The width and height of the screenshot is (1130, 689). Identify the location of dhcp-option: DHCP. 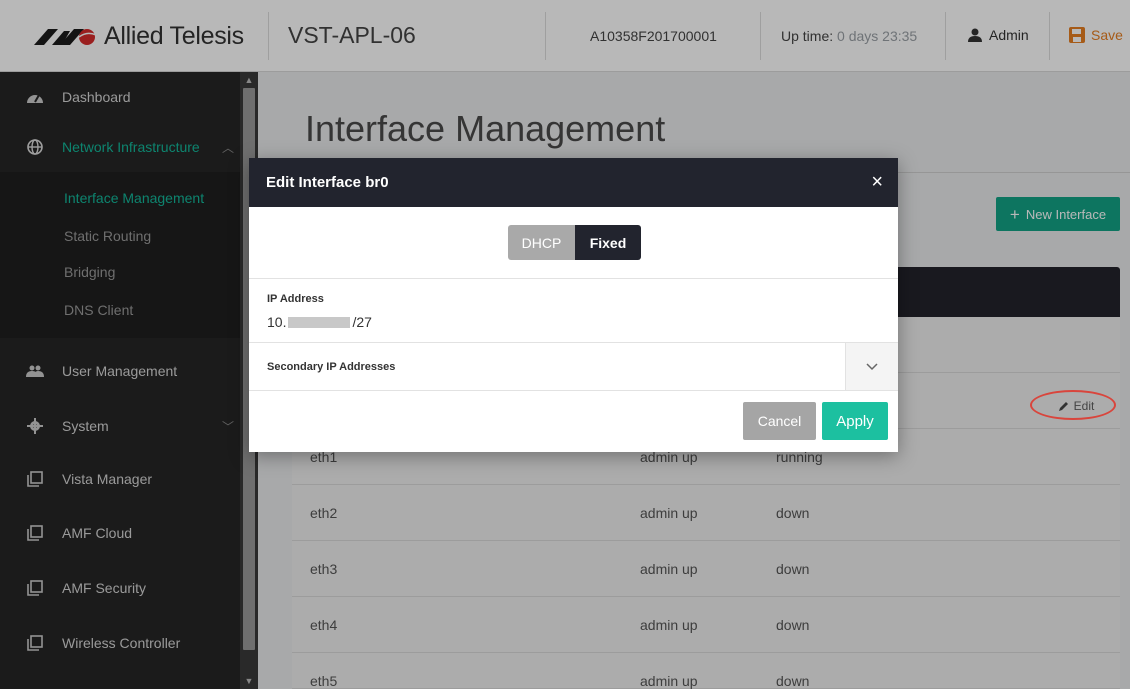
(541, 242).